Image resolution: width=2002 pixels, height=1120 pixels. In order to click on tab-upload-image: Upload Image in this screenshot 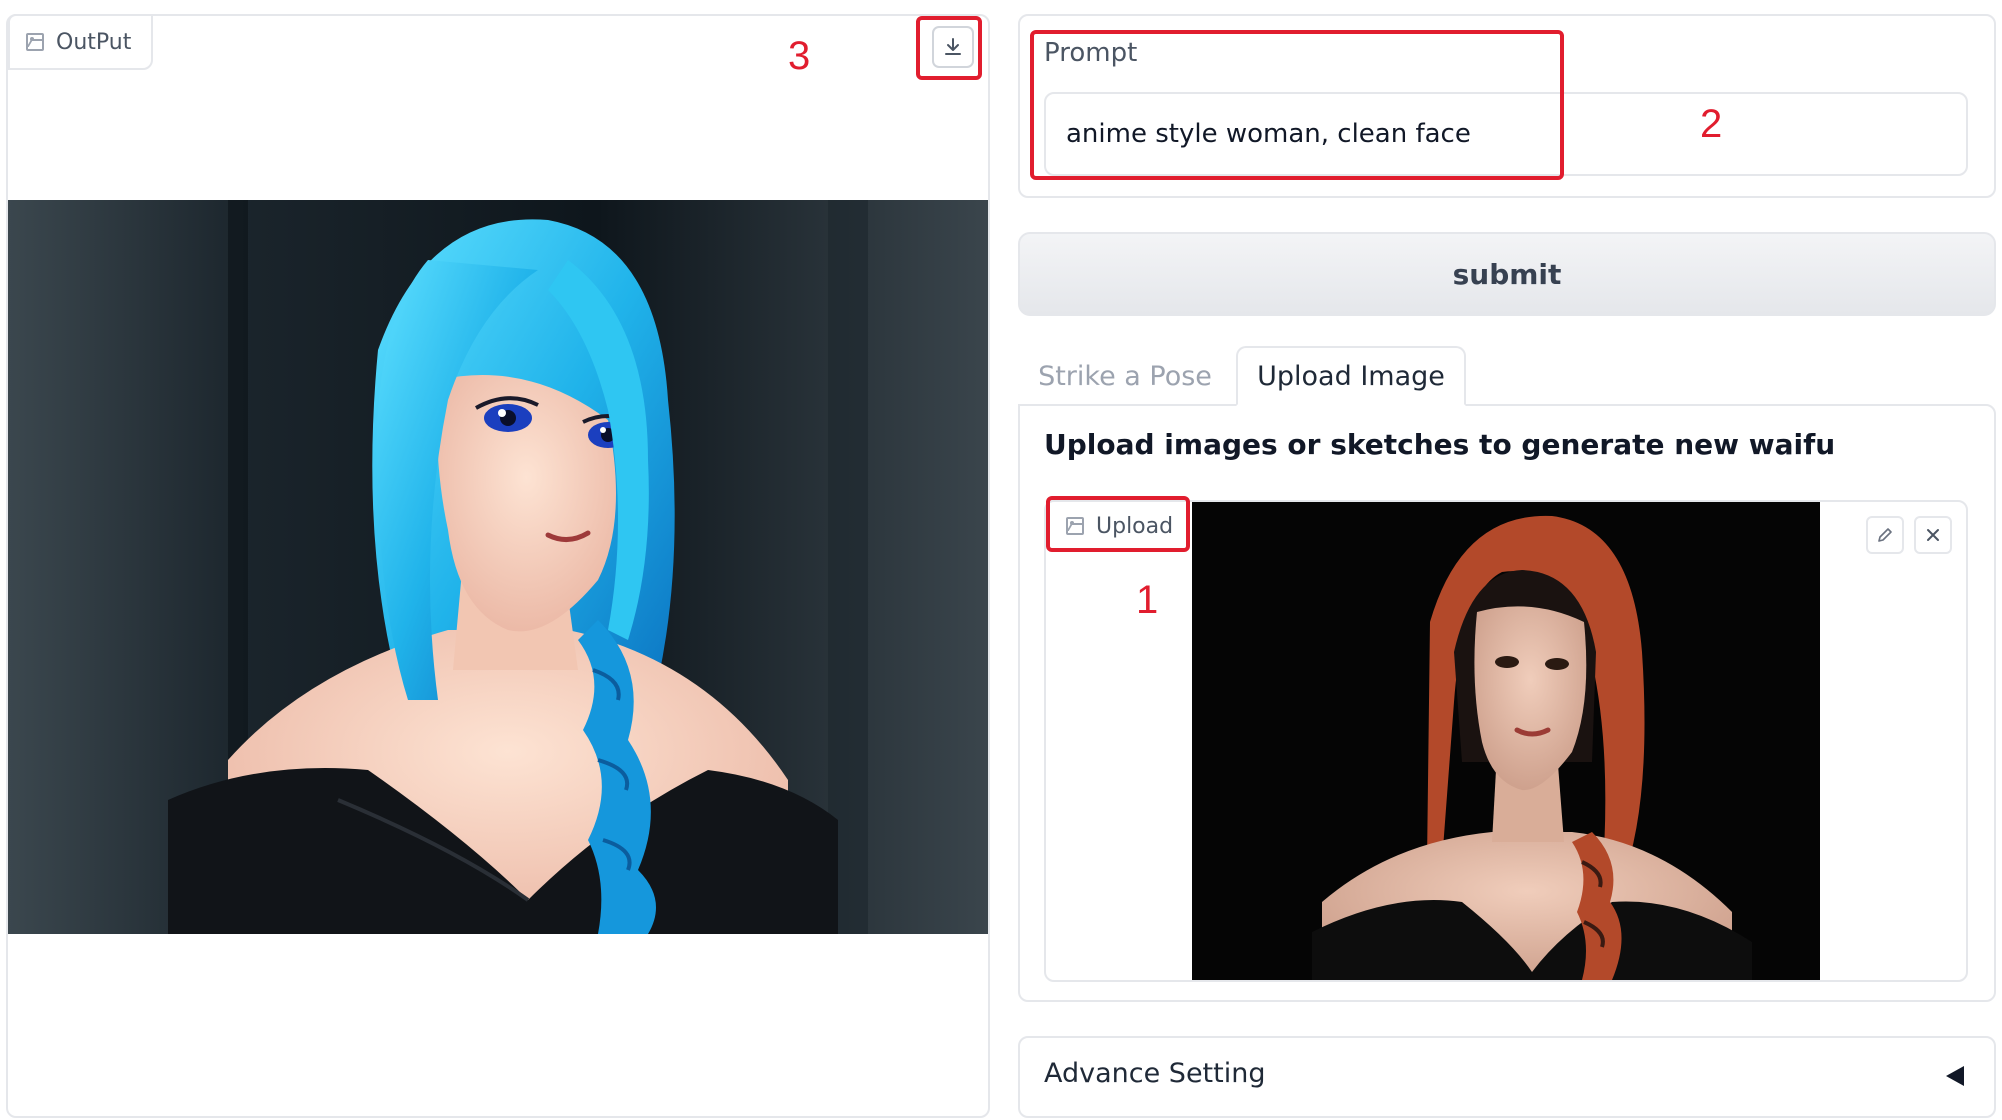, I will do `click(1351, 376)`.